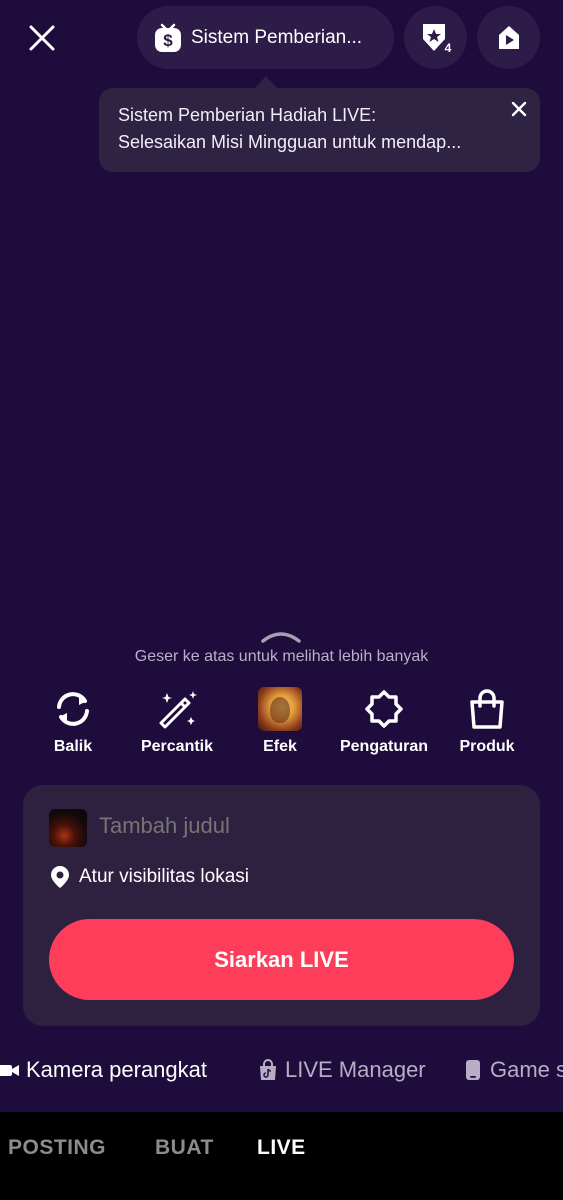  Describe the element at coordinates (281, 959) in the screenshot. I see `go-live-button: Siarkan LIVE` at that location.